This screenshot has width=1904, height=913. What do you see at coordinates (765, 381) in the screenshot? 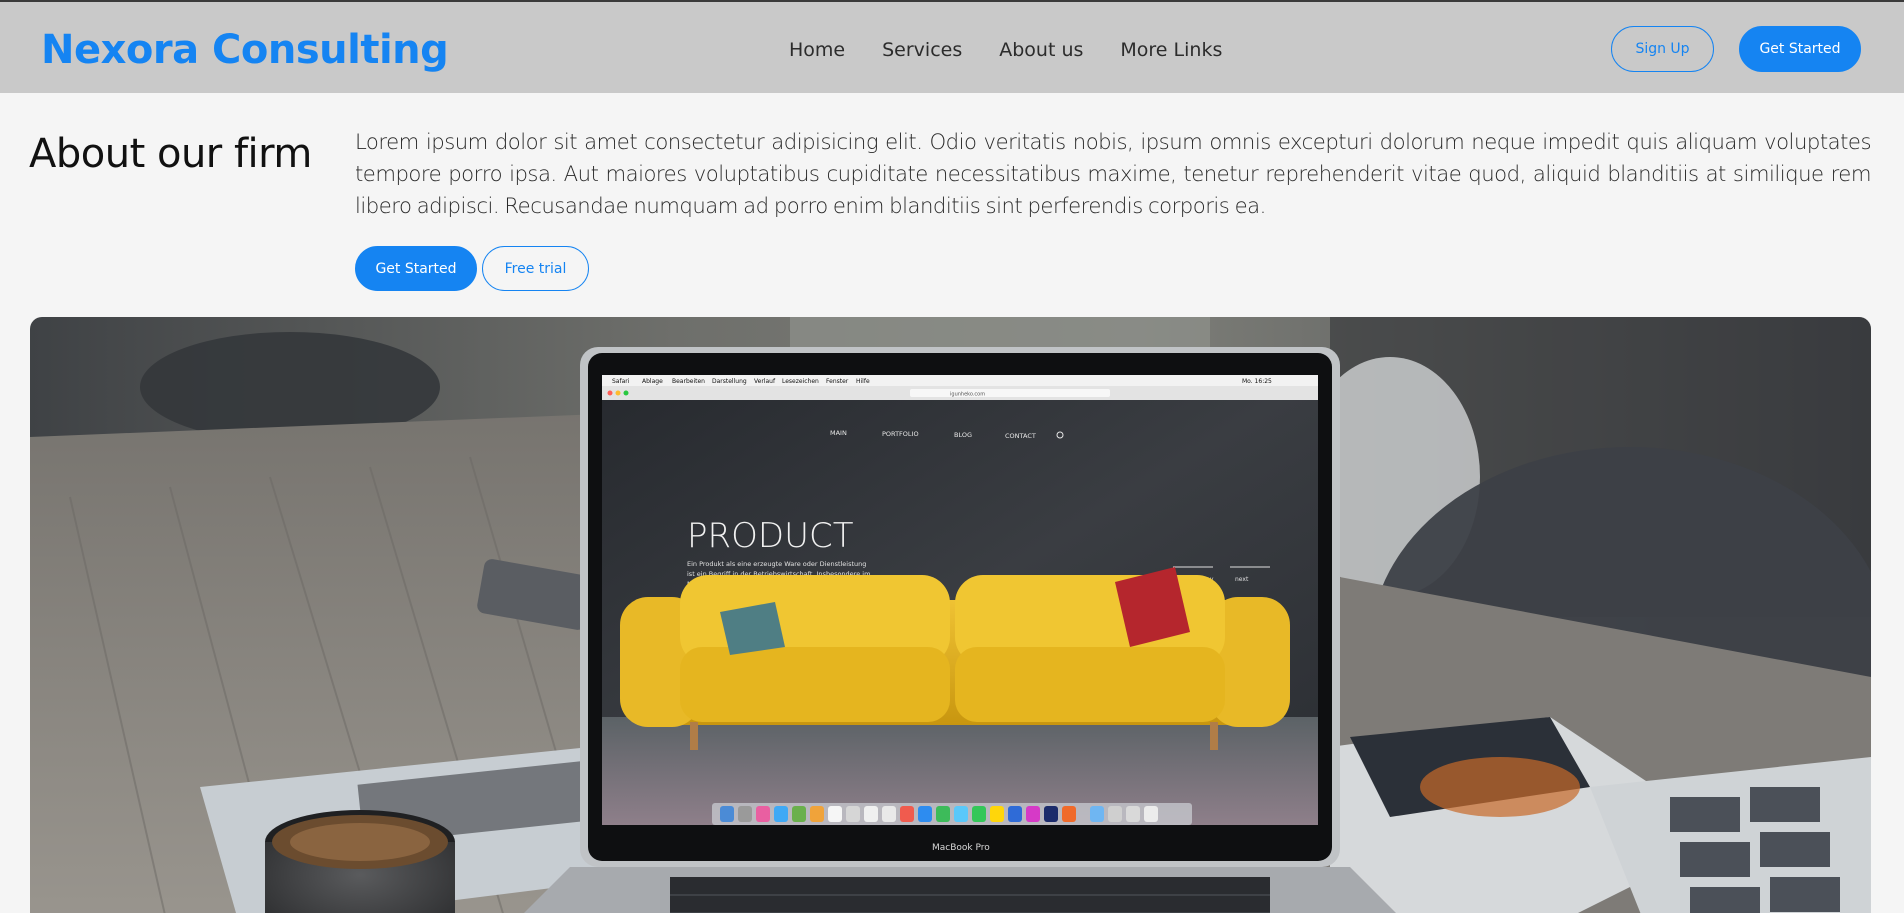
I see `screen-menu-verlauf: Verlauf` at bounding box center [765, 381].